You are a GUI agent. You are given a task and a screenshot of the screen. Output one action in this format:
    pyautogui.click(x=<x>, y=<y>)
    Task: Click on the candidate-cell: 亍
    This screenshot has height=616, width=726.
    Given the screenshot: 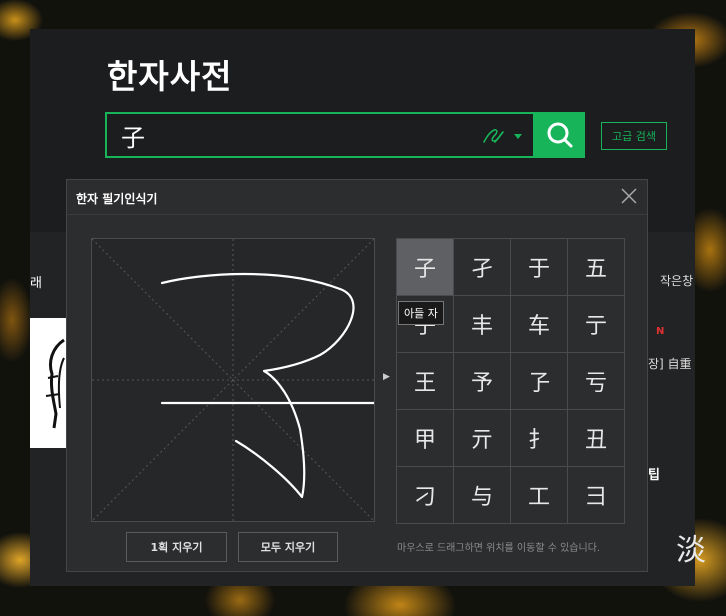 What is the action you would take?
    pyautogui.click(x=596, y=324)
    